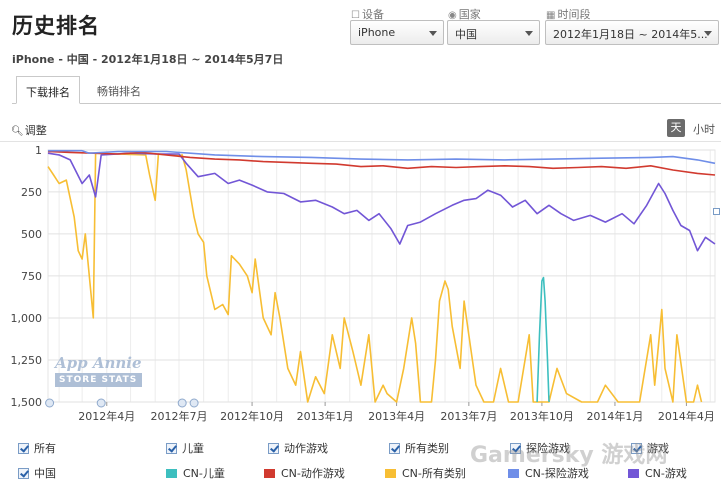 The image size is (721, 493). What do you see at coordinates (37, 473) in the screenshot?
I see `legend-group-china: 中国` at bounding box center [37, 473].